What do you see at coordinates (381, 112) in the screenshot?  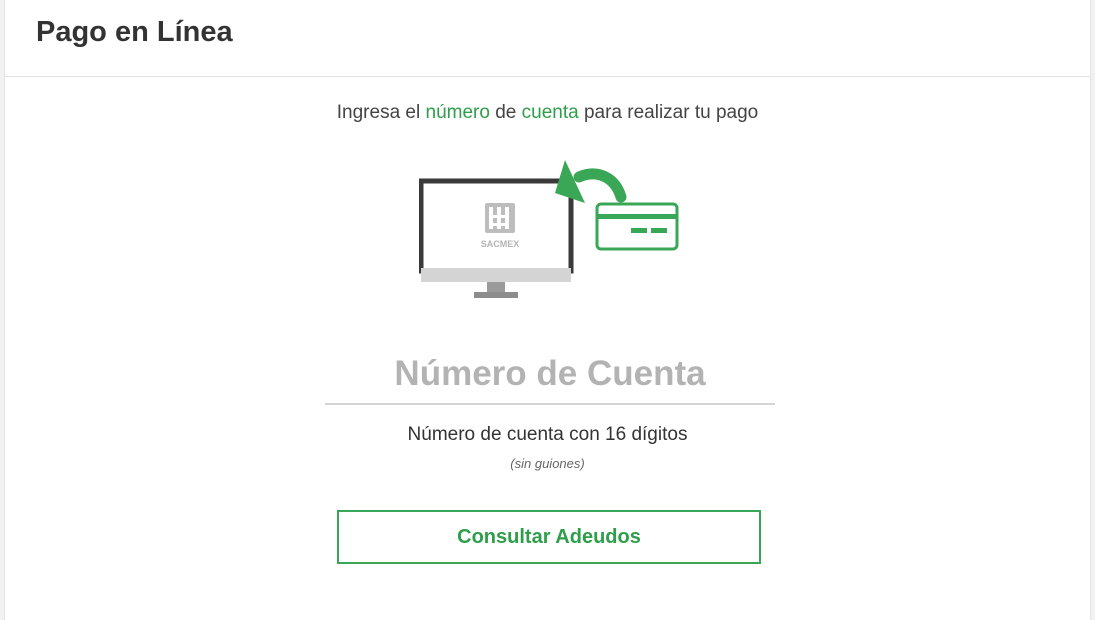 I see `intro-part-1: Ingresa el` at bounding box center [381, 112].